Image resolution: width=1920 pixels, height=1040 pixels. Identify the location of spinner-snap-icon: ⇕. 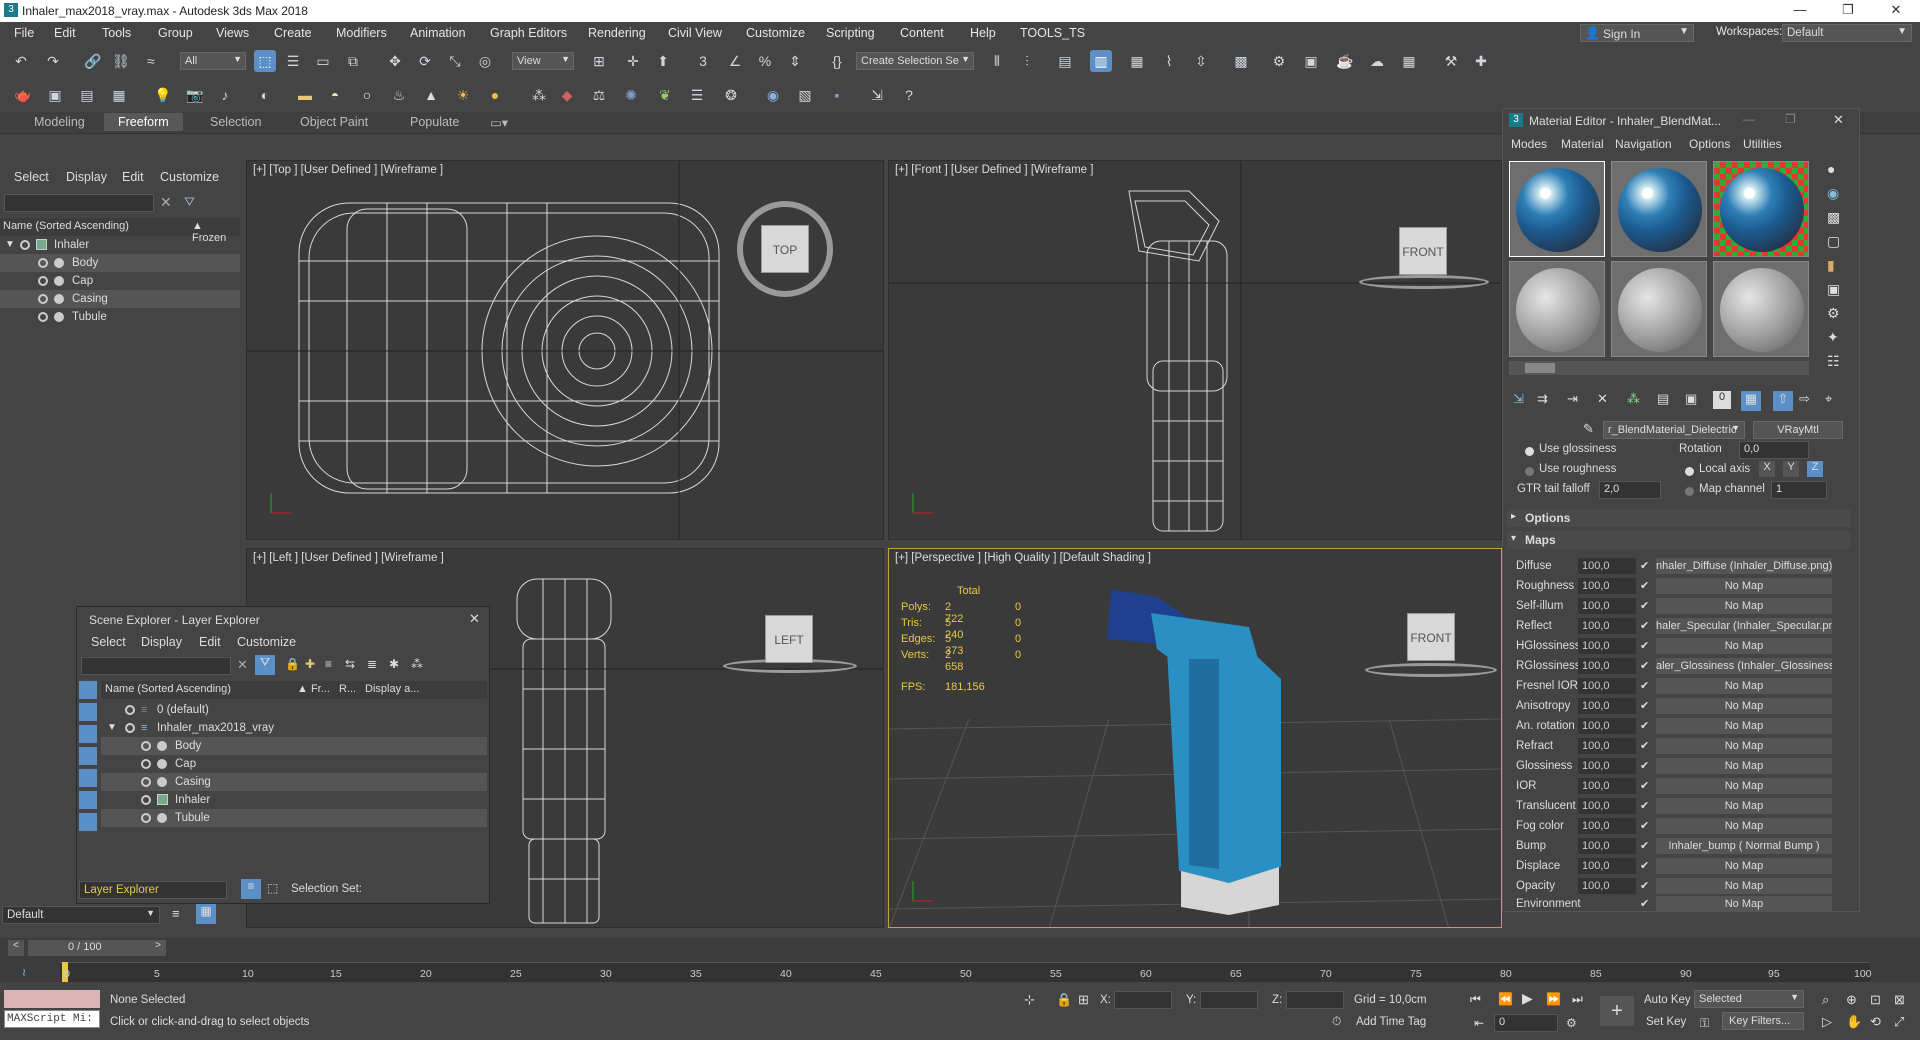
(795, 61).